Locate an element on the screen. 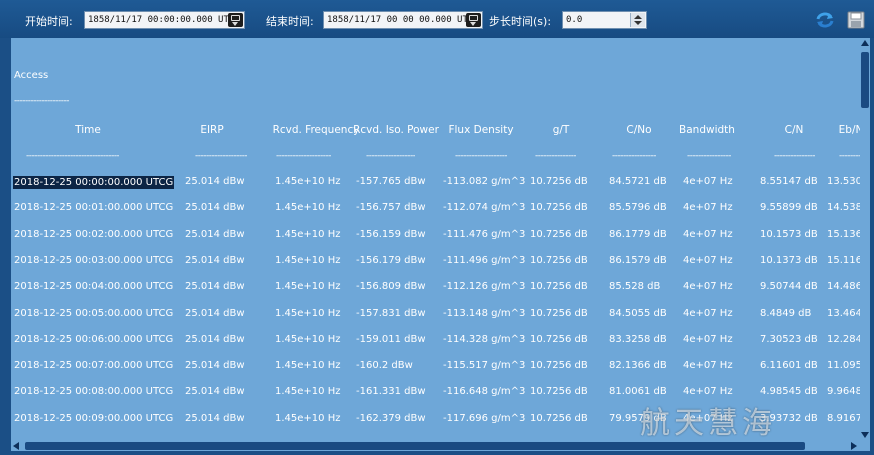  table-cell-time: 2018-12-25 00:03:00.000 UTCG is located at coordinates (94, 260).